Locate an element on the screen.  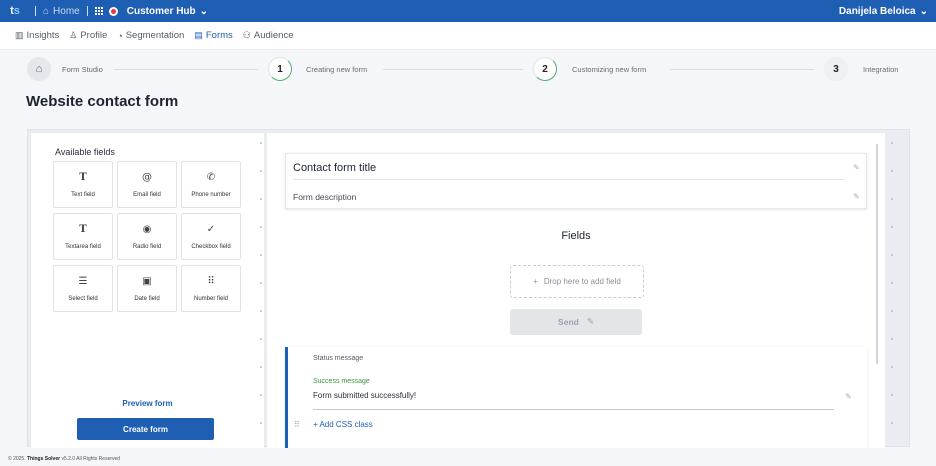
text-icon: T is located at coordinates (83, 177).